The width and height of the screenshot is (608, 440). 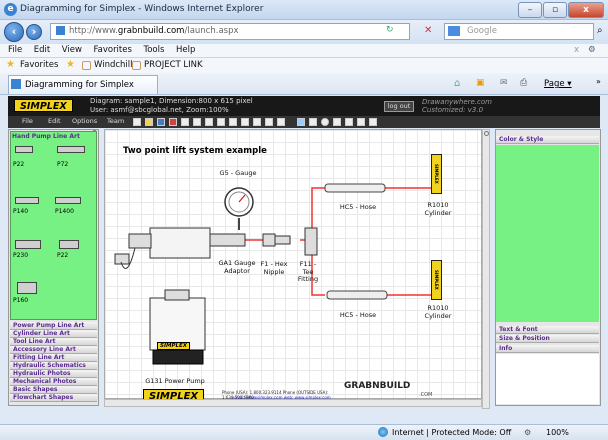 I want to click on menu-view: View, so click(x=72, y=50).